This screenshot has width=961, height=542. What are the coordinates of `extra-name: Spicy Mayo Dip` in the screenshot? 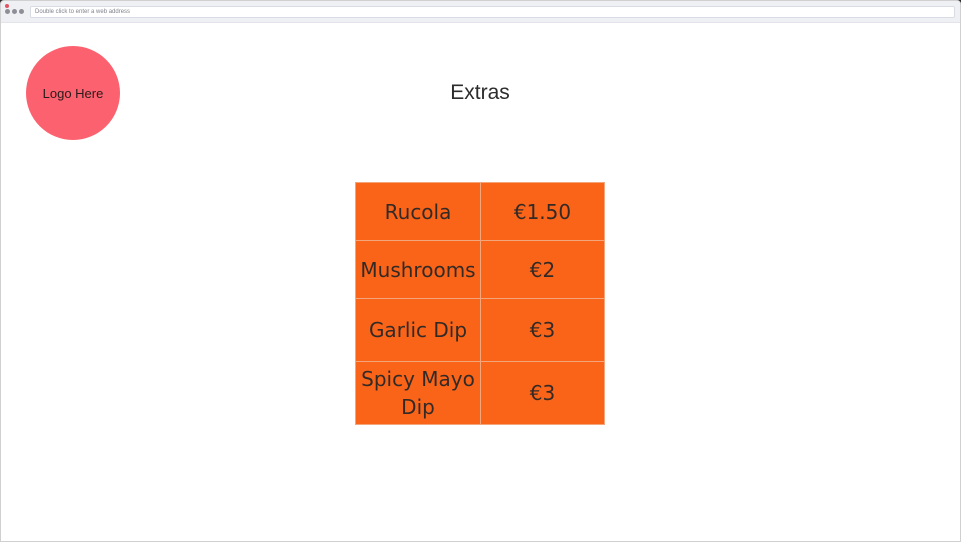 It's located at (418, 393).